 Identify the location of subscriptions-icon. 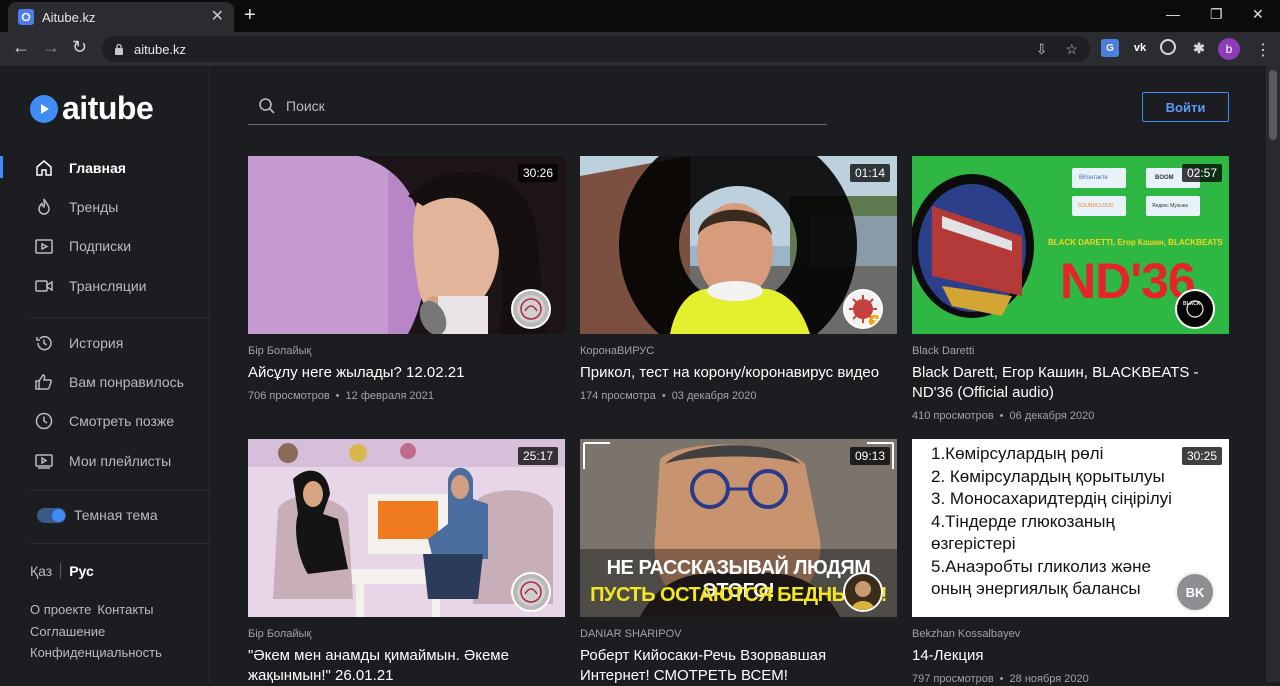
(44, 246).